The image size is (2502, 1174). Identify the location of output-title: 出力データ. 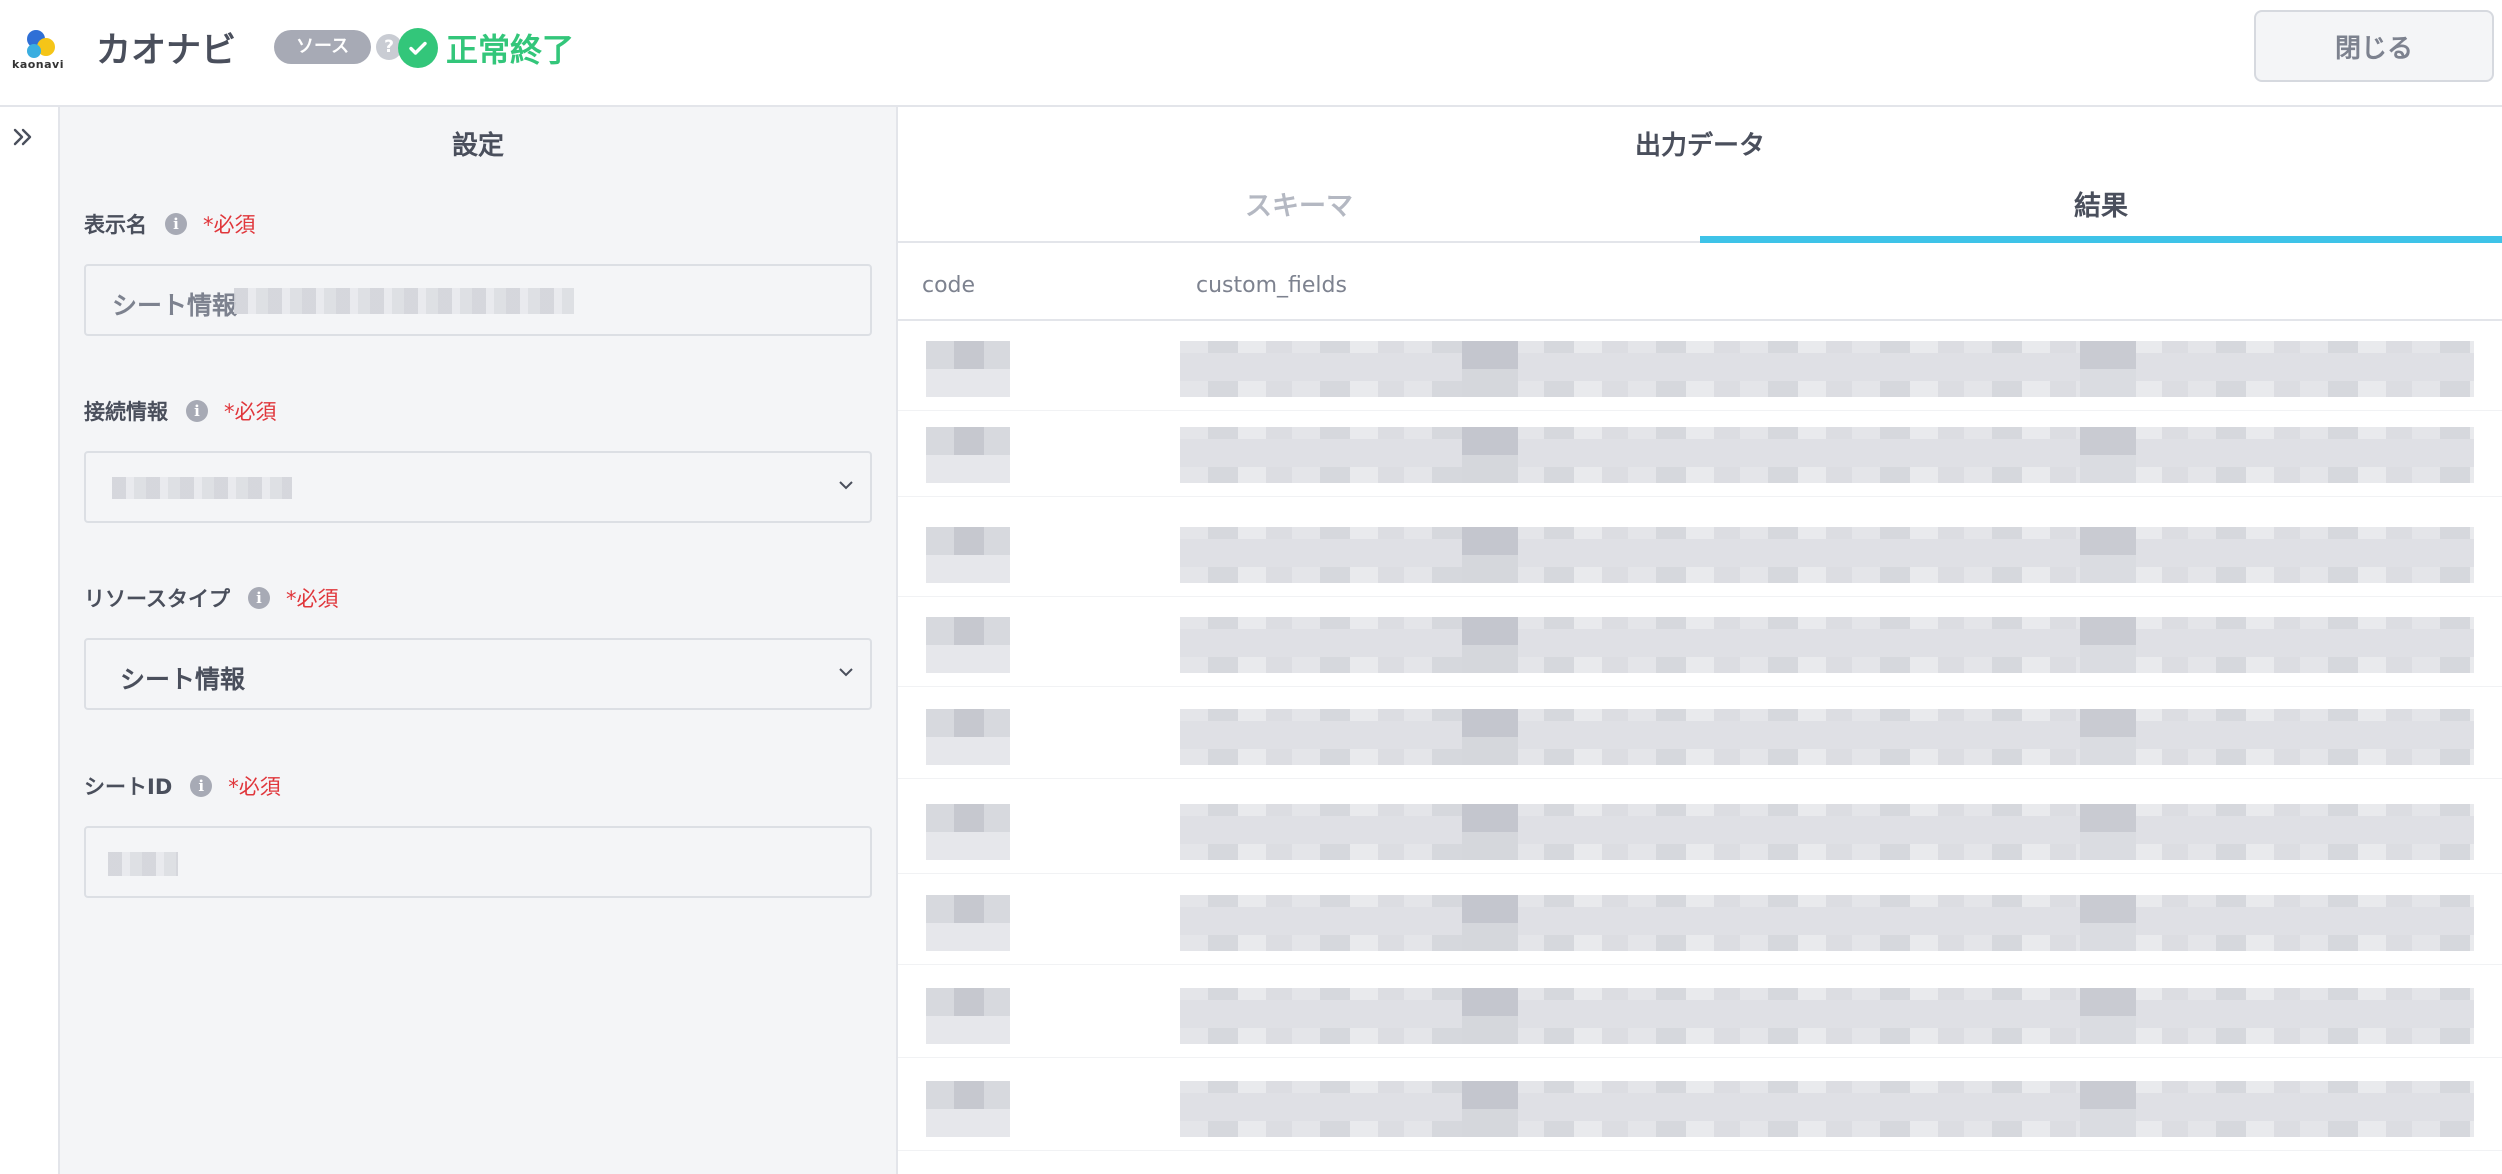
(1699, 146).